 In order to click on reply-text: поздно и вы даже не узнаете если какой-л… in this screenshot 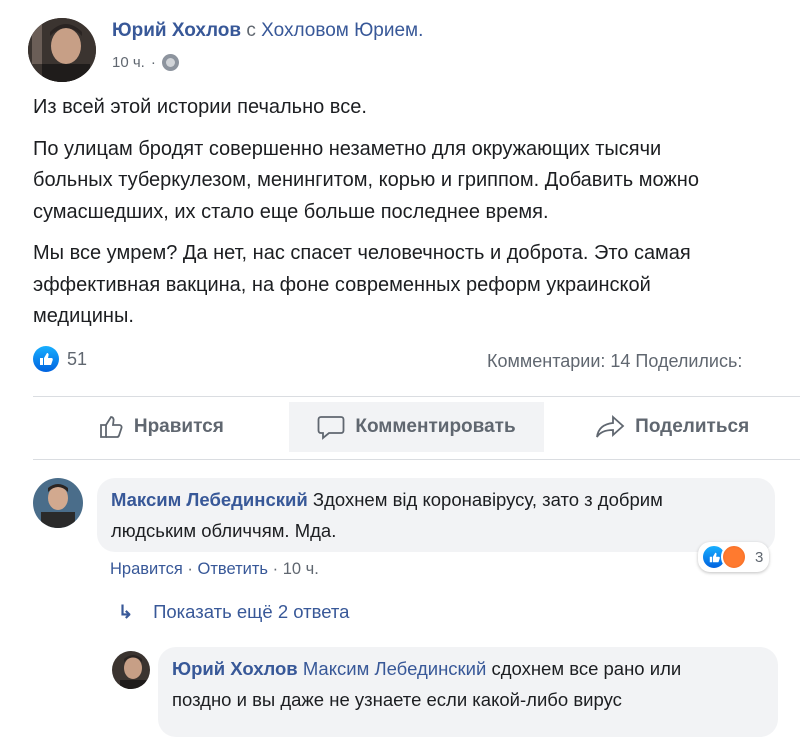, I will do `click(397, 699)`.